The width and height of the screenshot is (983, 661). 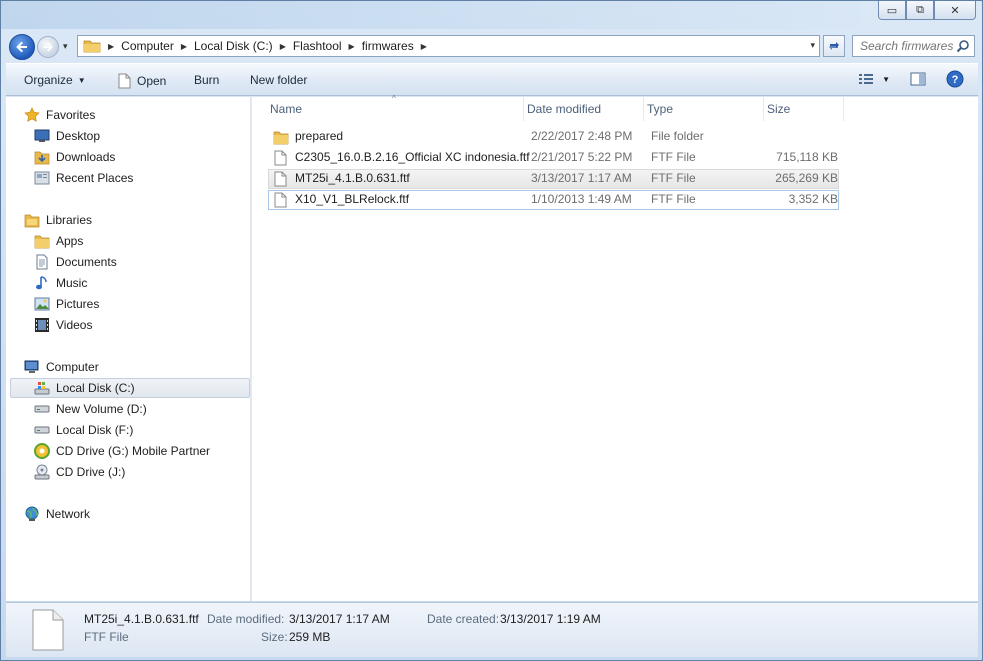 What do you see at coordinates (395, 107) in the screenshot?
I see `column-header-name: Name ^` at bounding box center [395, 107].